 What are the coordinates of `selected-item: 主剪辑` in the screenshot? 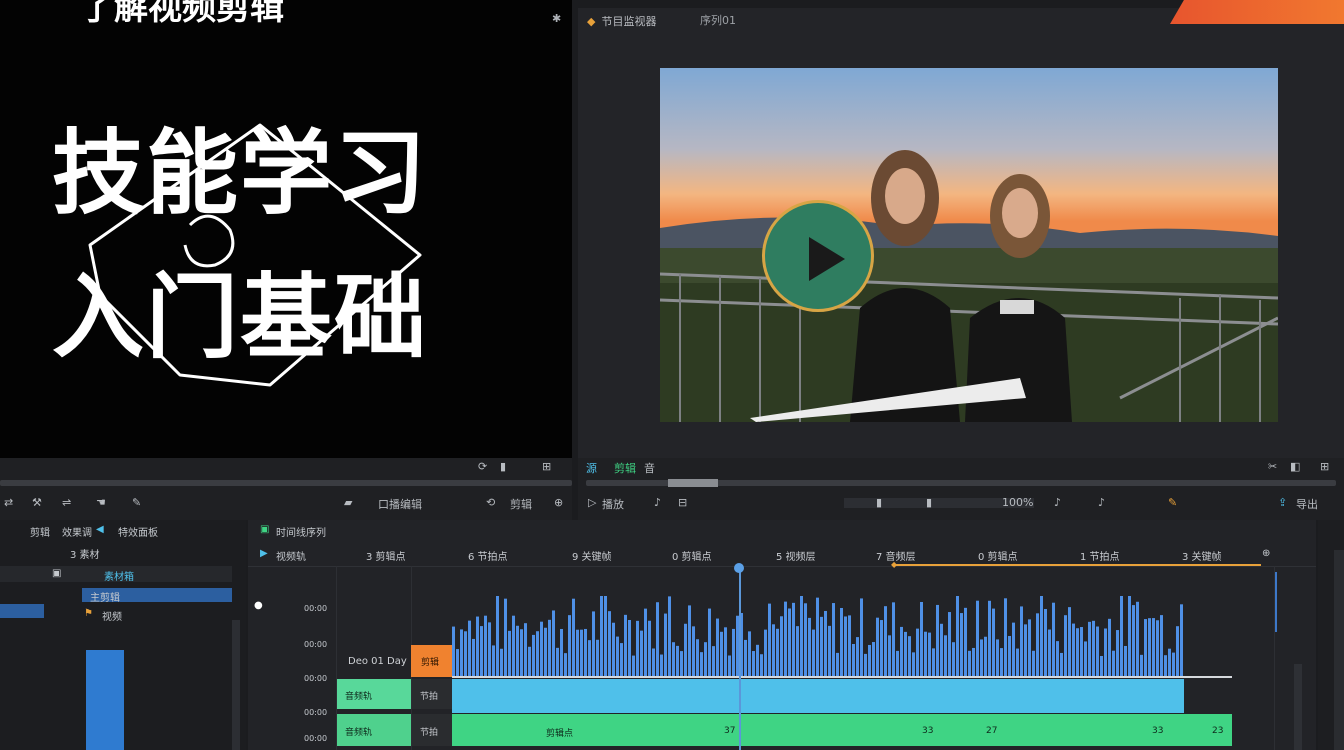 It's located at (157, 596).